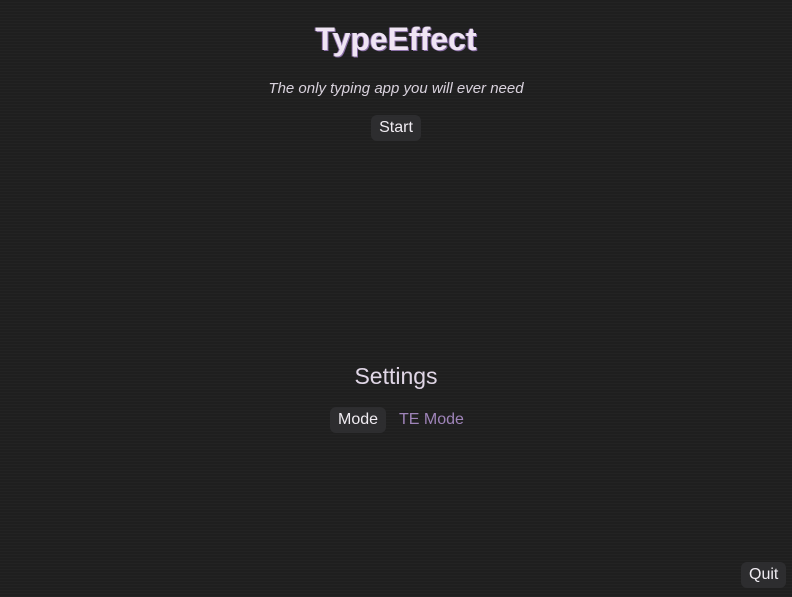  I want to click on quit-button: Quit, so click(763, 575).